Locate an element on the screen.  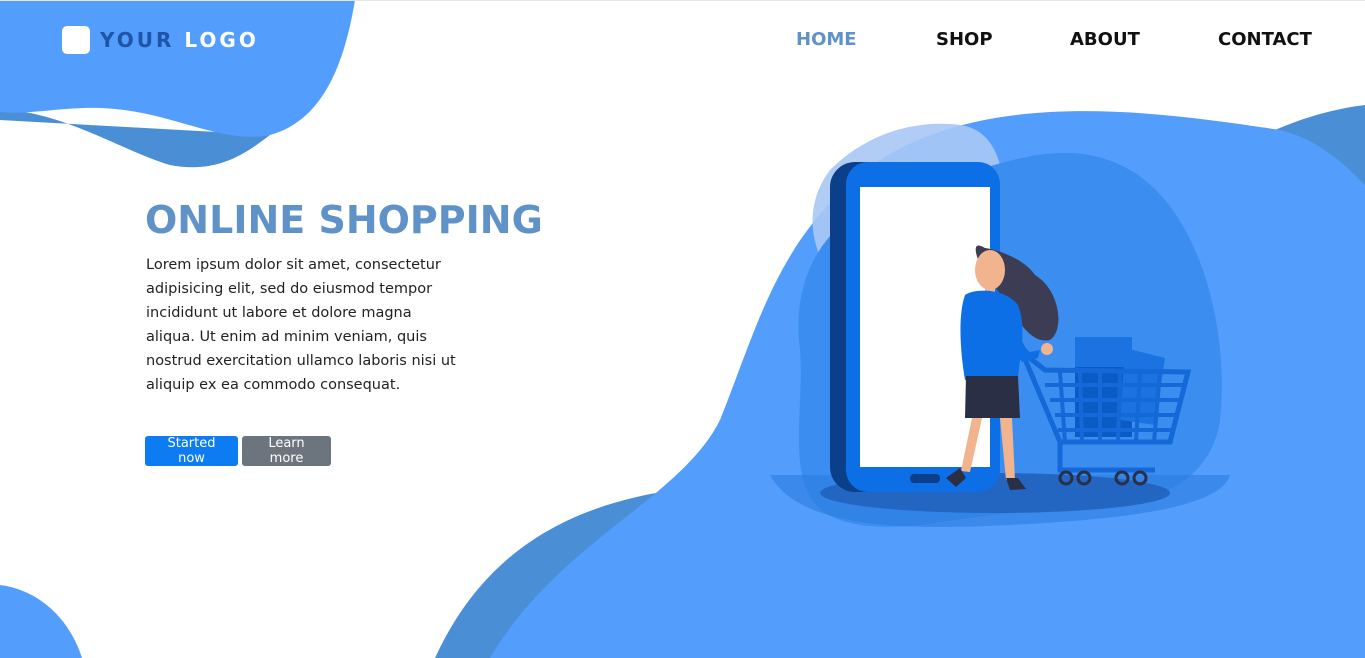
nav-about: ABOUT is located at coordinates (1105, 39).